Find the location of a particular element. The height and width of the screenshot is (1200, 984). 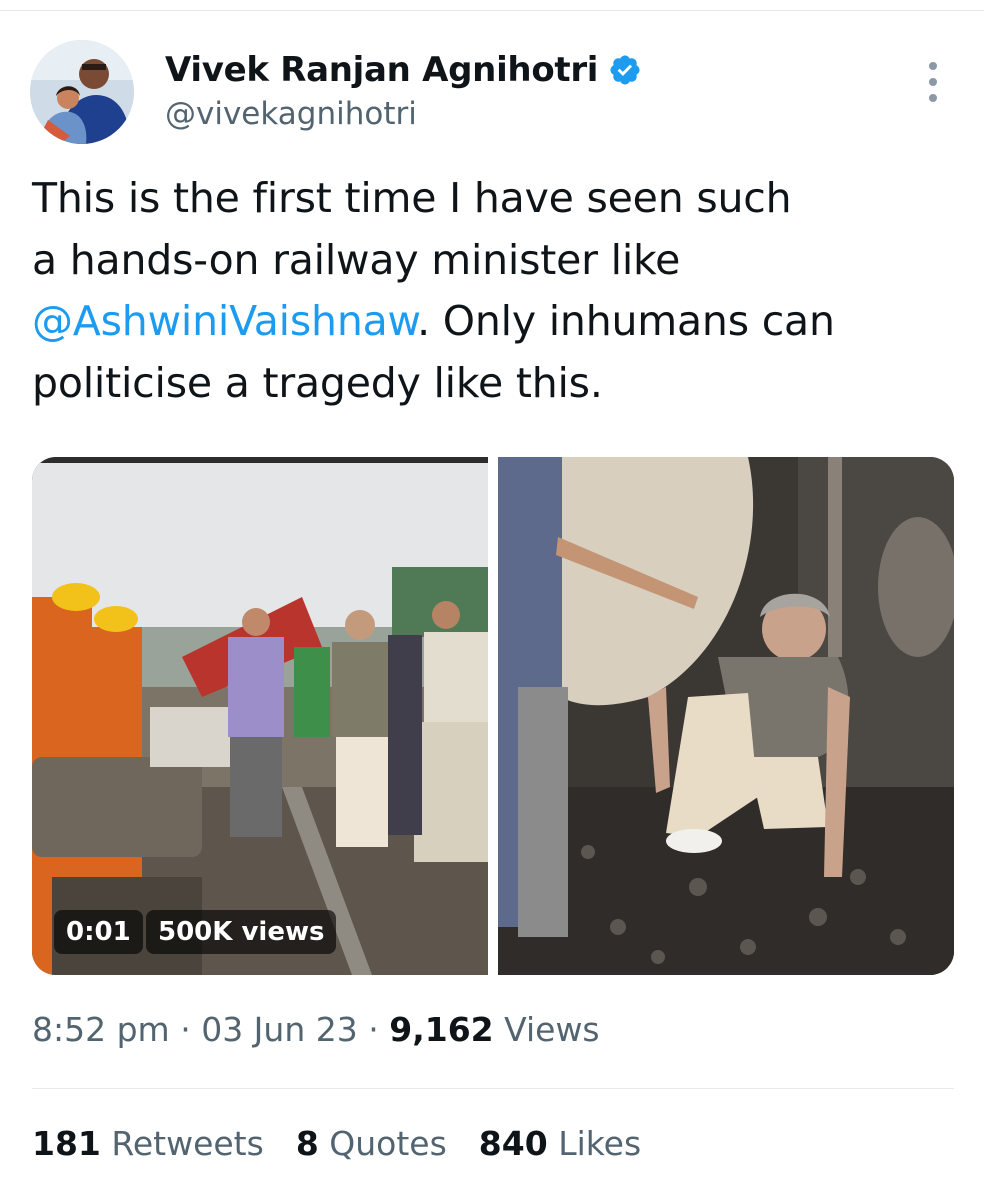

quotes-label: Quotes is located at coordinates (388, 1143).